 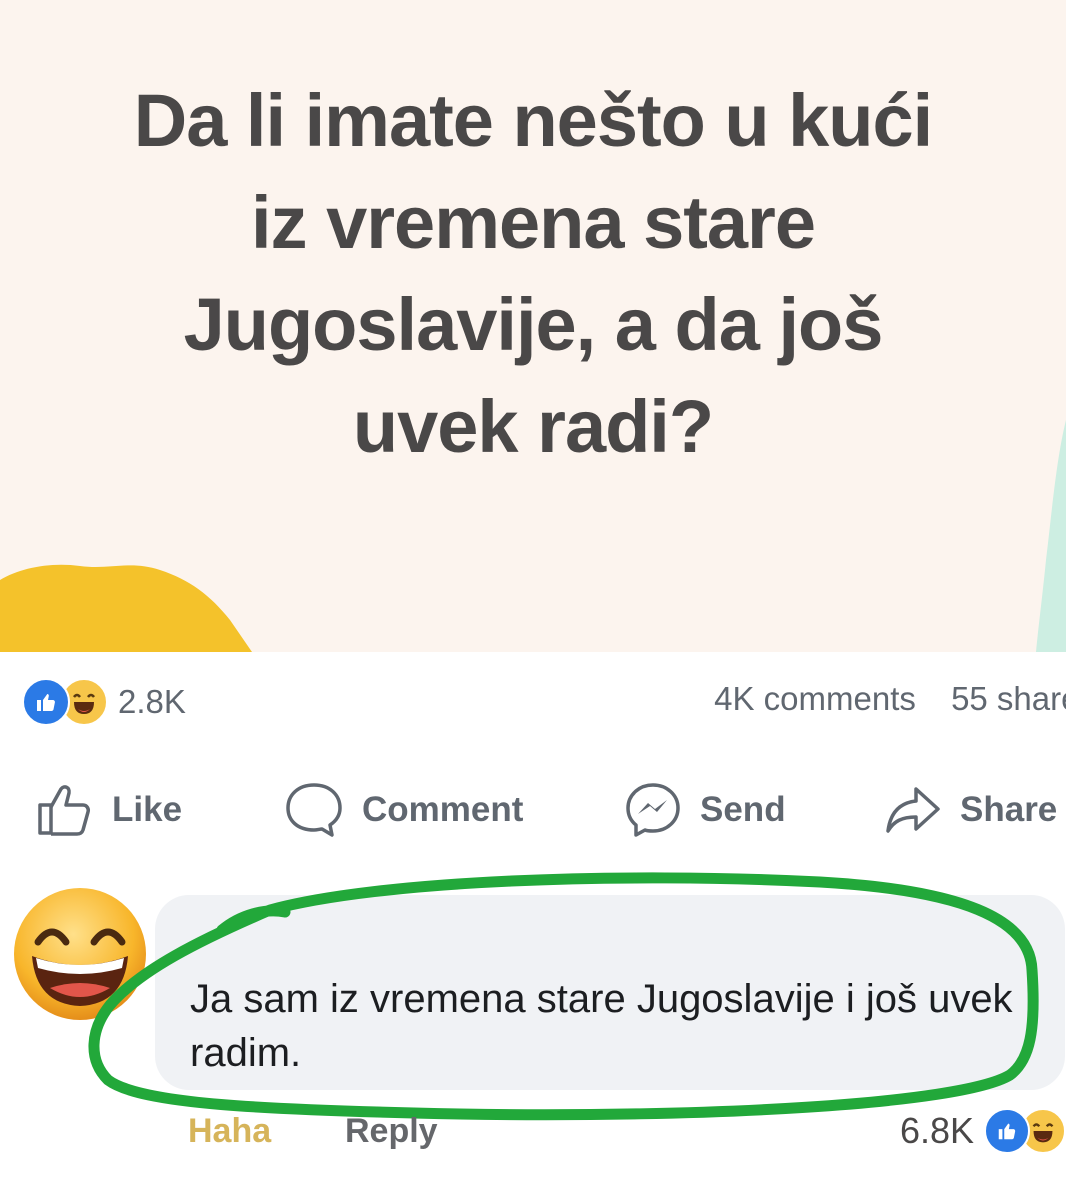 What do you see at coordinates (533, 1130) in the screenshot?
I see `comment-footer: Haha Reply 6.8K` at bounding box center [533, 1130].